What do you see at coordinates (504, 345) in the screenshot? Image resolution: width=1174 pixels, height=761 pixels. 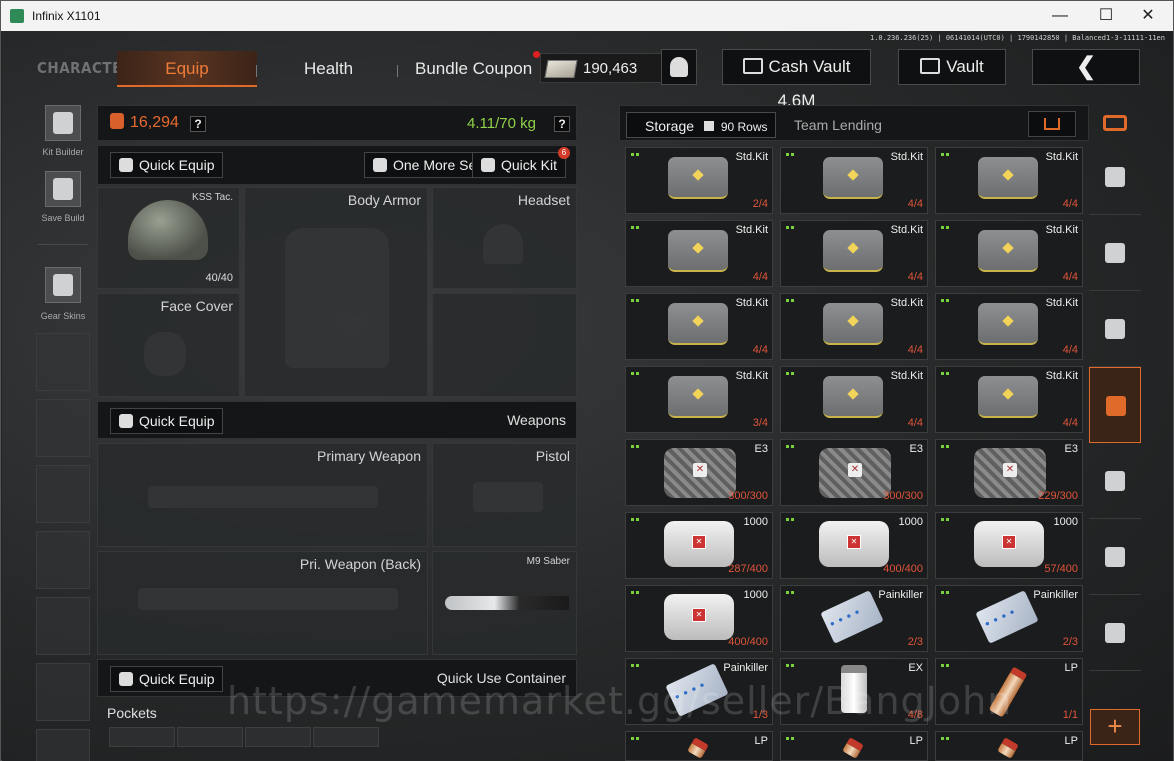 I see `empty-gear-slot` at bounding box center [504, 345].